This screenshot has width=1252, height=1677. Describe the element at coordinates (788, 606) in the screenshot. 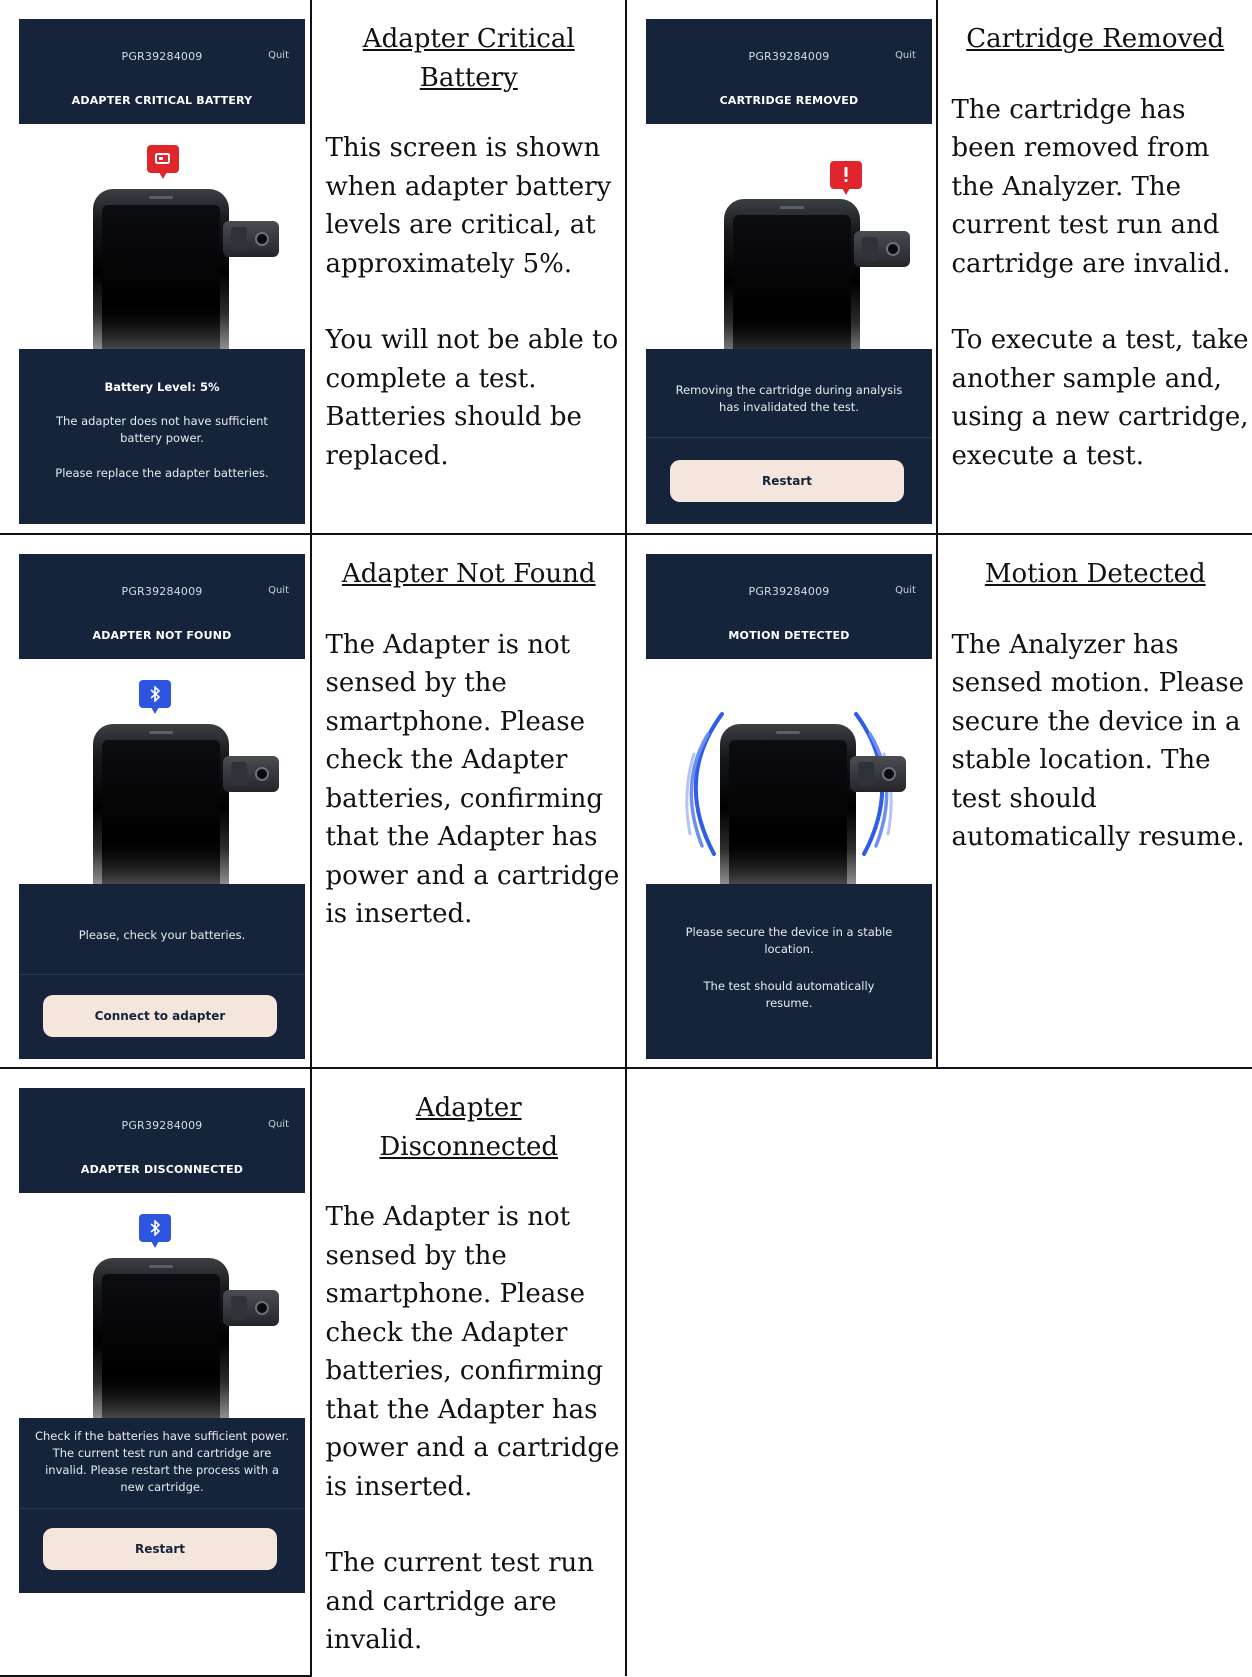

I see `screen-header: PGR39284009 Quit MOTION DETECTED` at that location.